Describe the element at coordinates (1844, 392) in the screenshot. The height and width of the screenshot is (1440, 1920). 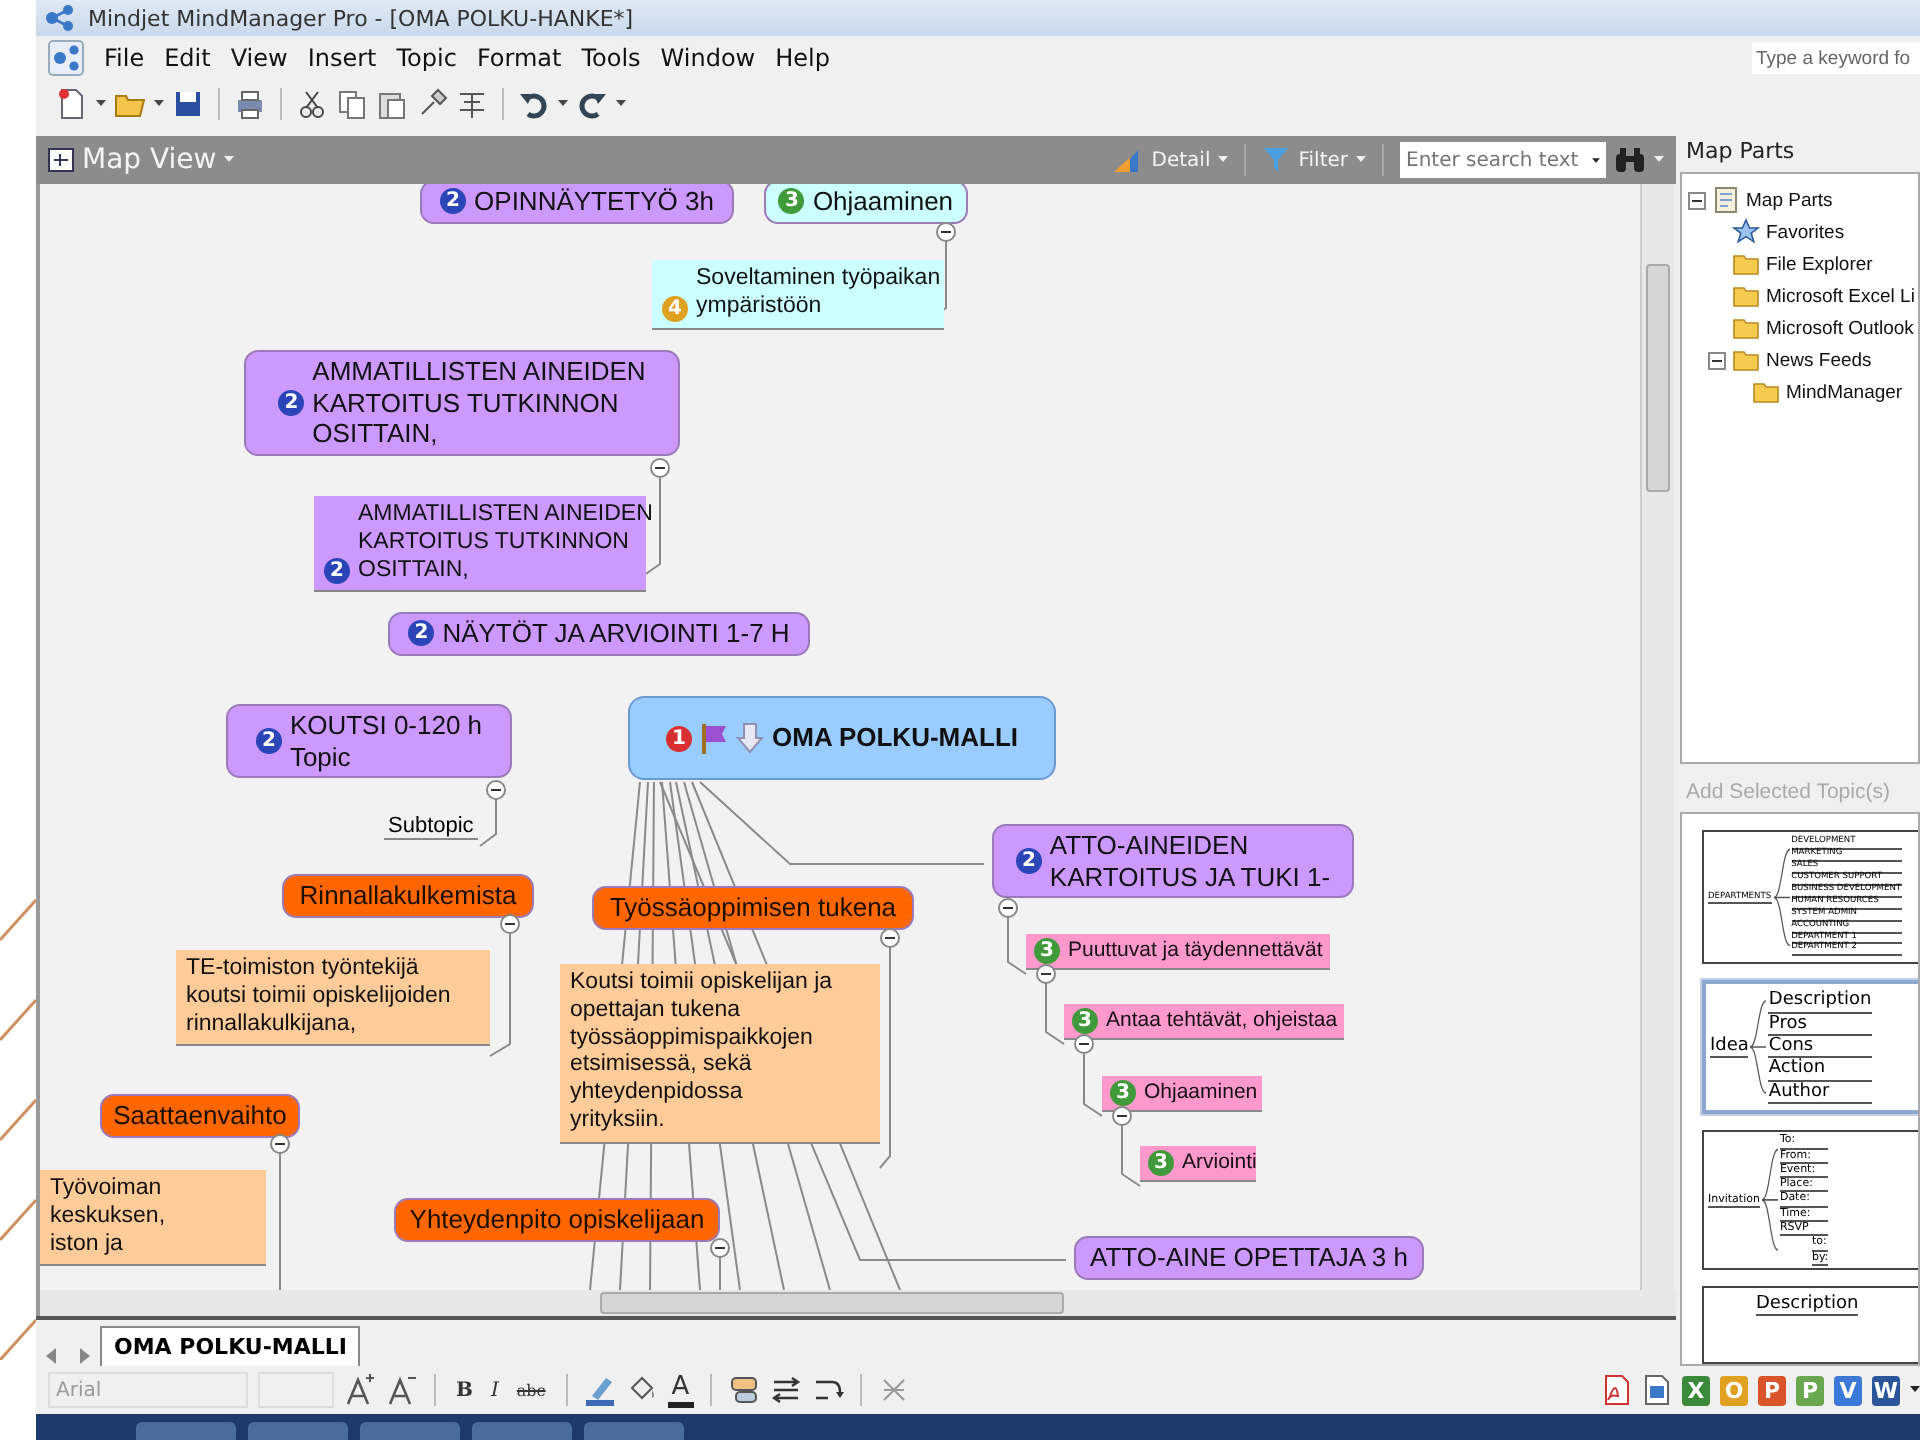
I see `tree-item: MindManager` at that location.